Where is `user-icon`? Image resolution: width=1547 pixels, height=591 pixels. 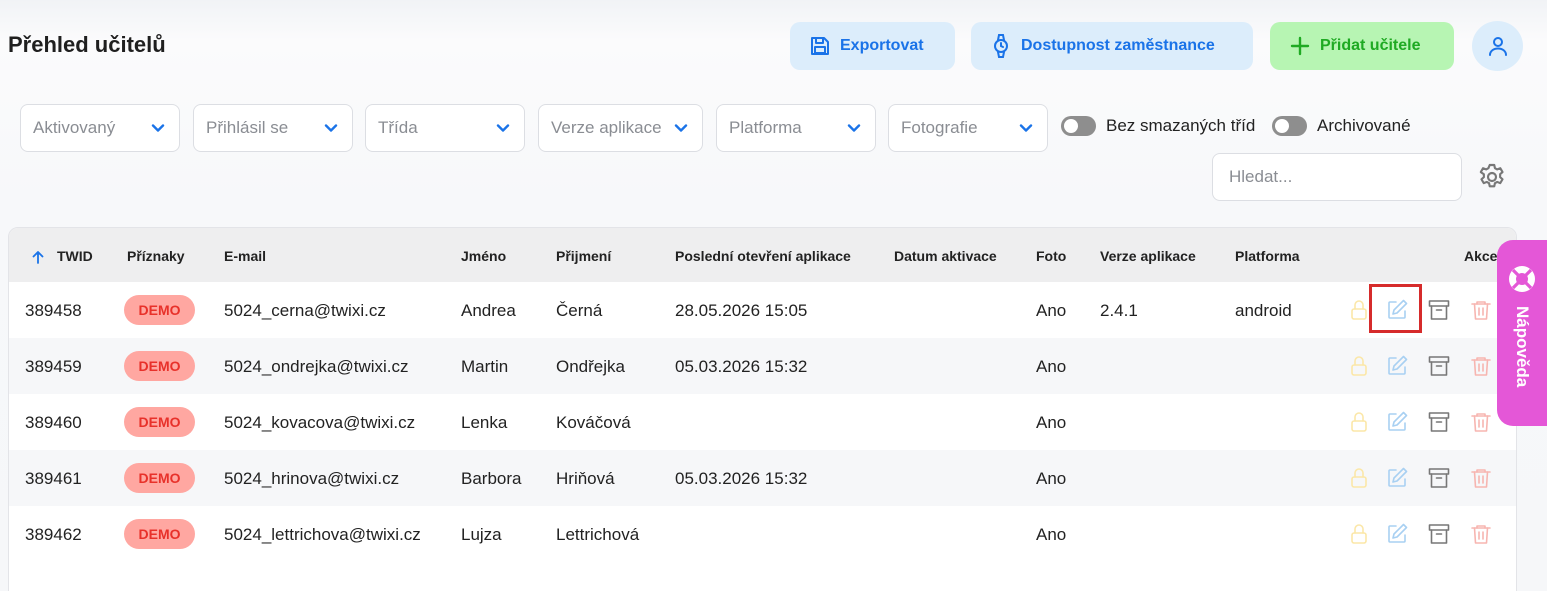 user-icon is located at coordinates (1497, 46).